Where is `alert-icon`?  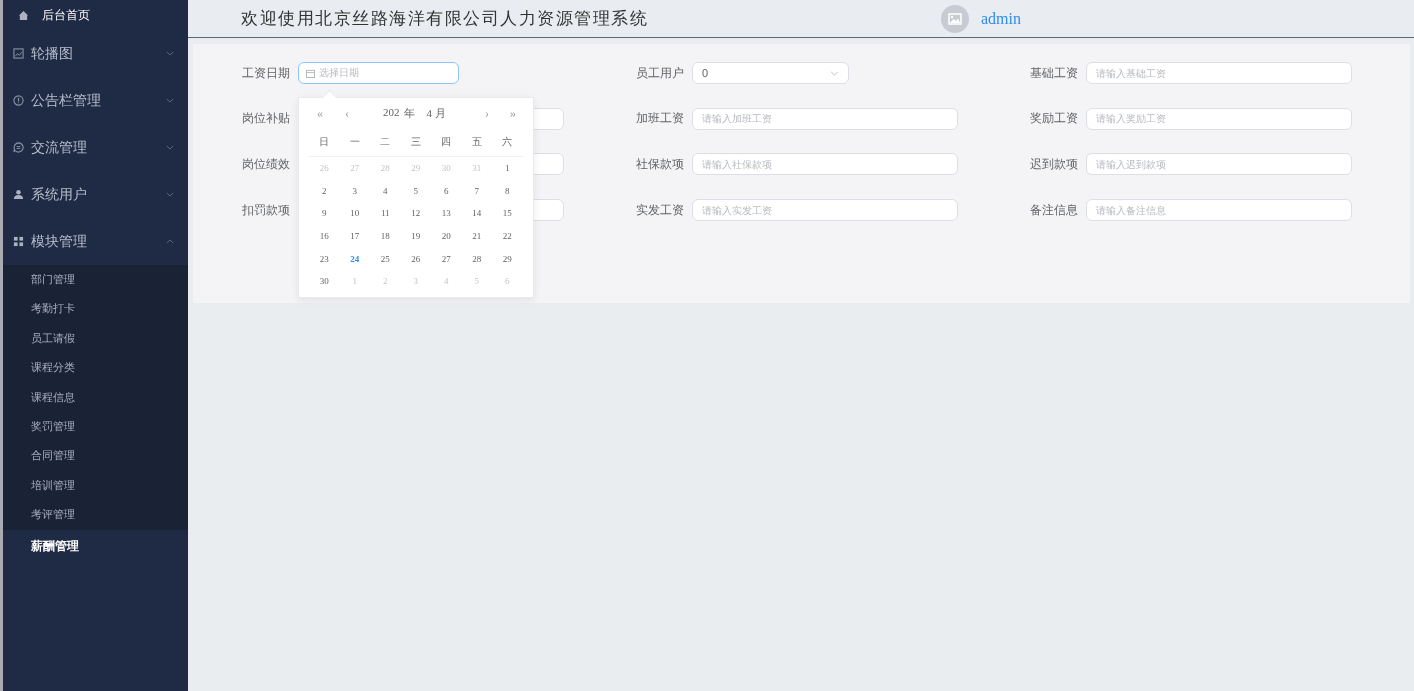
alert-icon is located at coordinates (18, 100).